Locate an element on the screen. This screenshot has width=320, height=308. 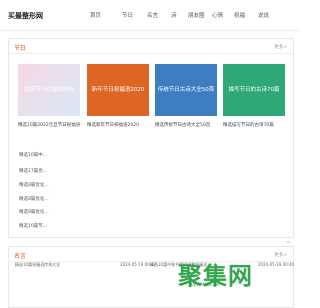
nav-talk: 说说 is located at coordinates (263, 15).